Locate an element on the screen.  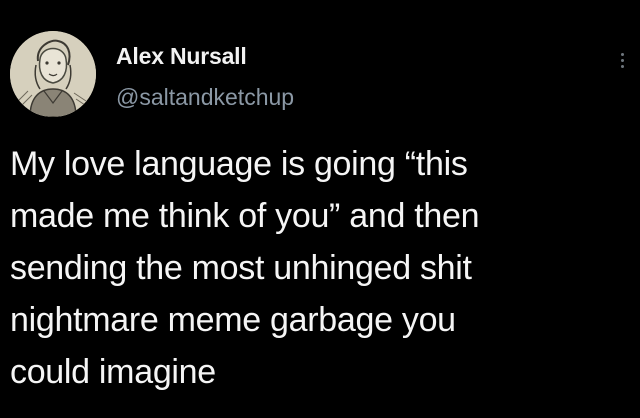
sketch-portrait-icon is located at coordinates (53, 74).